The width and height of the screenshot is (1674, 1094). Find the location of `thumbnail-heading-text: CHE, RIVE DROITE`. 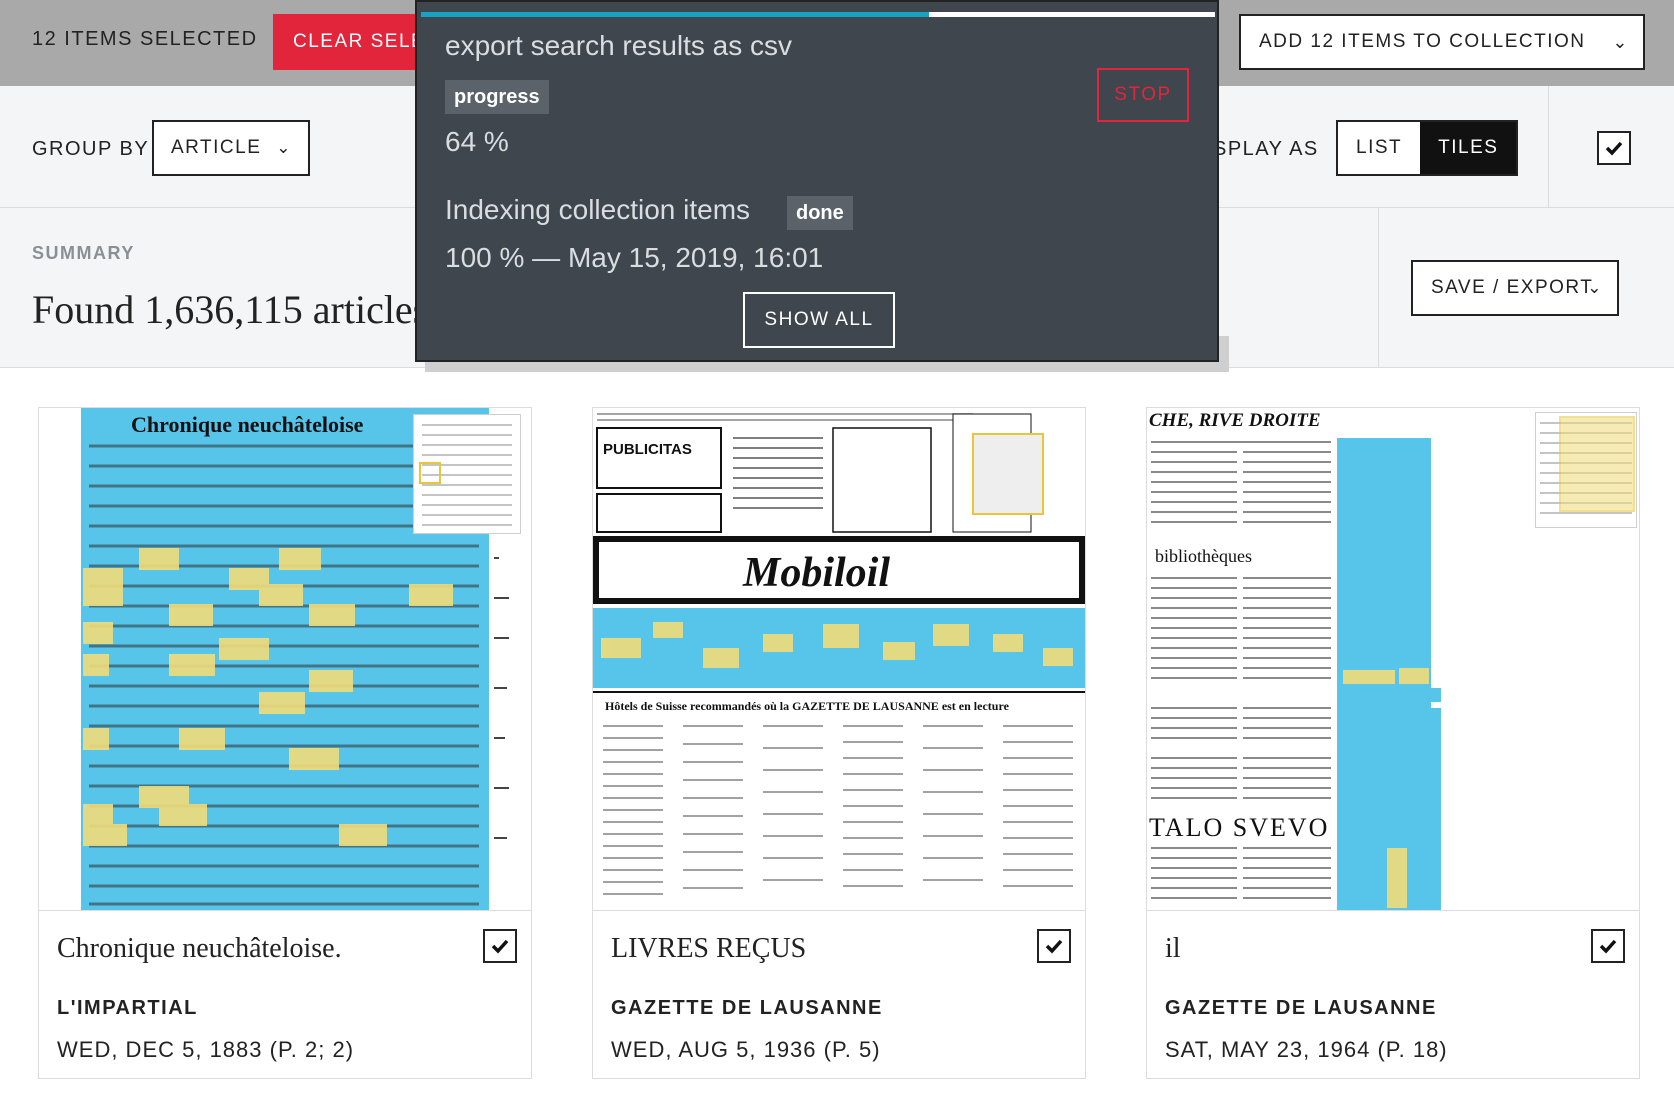

thumbnail-heading-text: CHE, RIVE DROITE is located at coordinates (1235, 420).